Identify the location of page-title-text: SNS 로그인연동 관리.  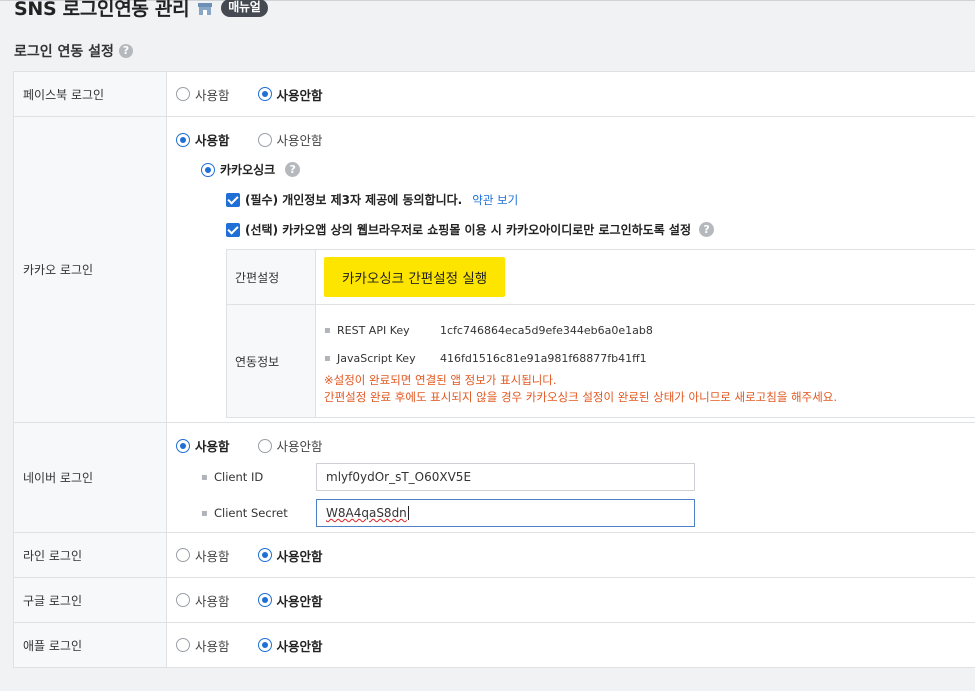
(102, 10).